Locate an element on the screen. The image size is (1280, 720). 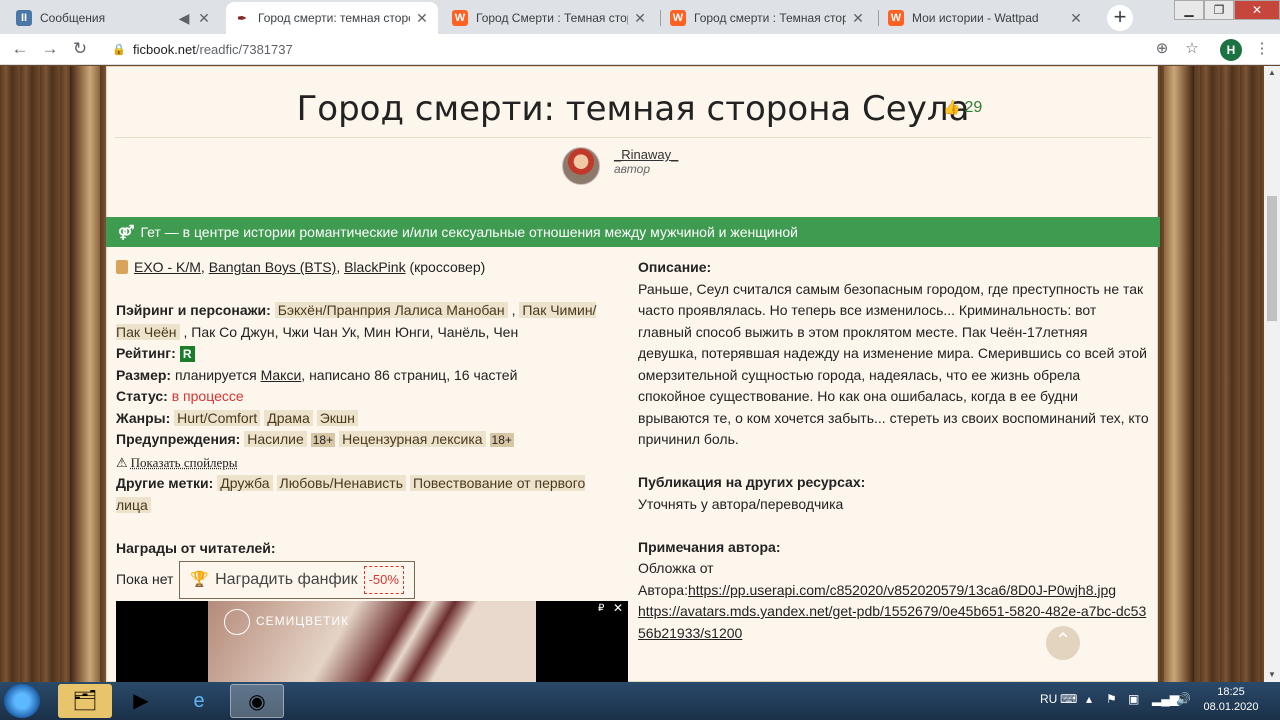
divider is located at coordinates (633, 137).